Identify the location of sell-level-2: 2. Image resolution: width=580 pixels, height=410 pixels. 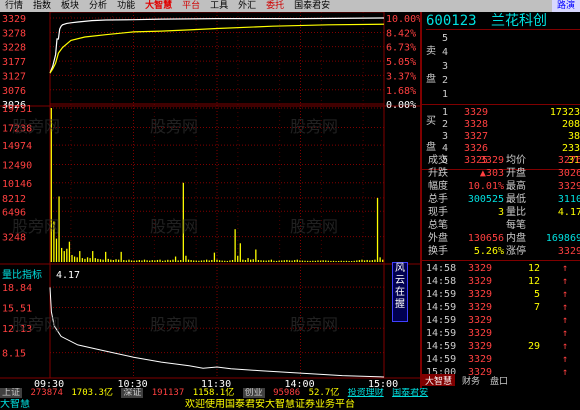
(501, 81).